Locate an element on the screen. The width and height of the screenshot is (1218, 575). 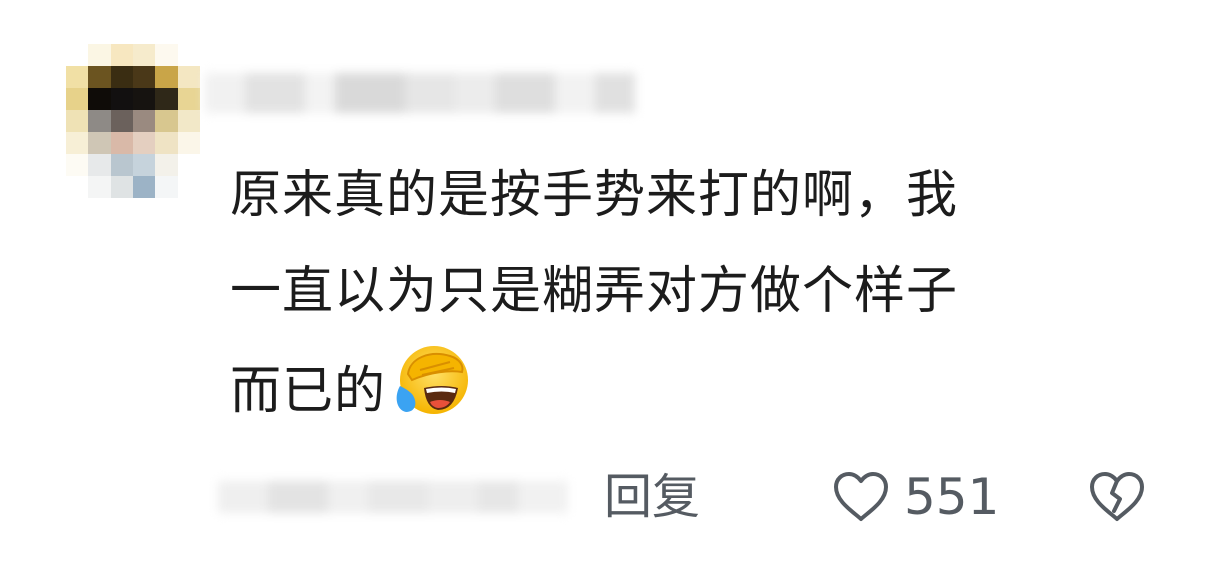
comment-line-3: 而已的 is located at coordinates (308, 391).